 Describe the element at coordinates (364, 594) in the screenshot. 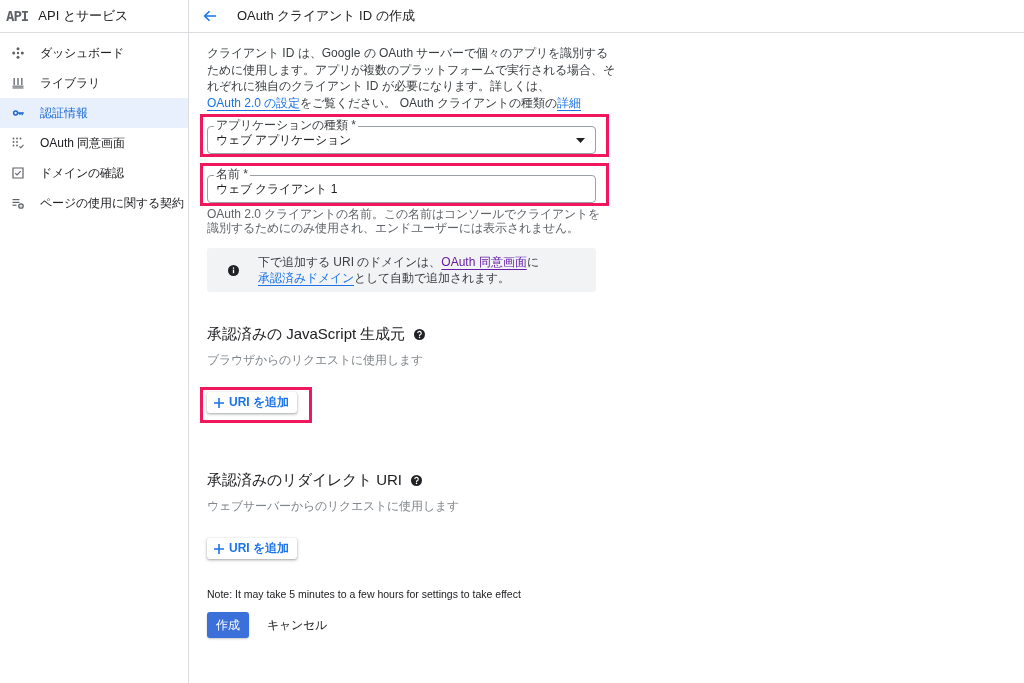

I see `note-text: Note: It may take 5 minutes to a few hours for settings to take effect` at that location.